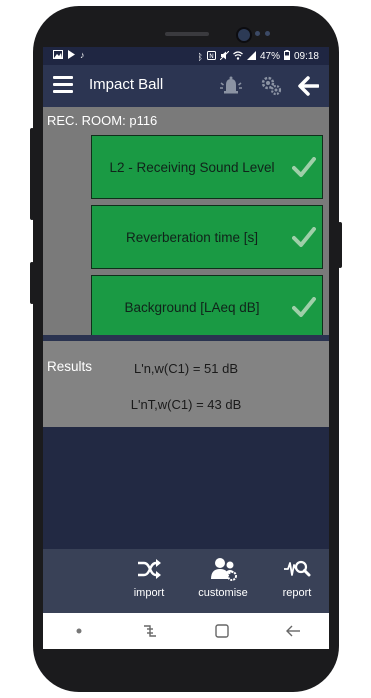  Describe the element at coordinates (192, 167) in the screenshot. I see `step-label: L2 - Receiving Sound Level` at that location.